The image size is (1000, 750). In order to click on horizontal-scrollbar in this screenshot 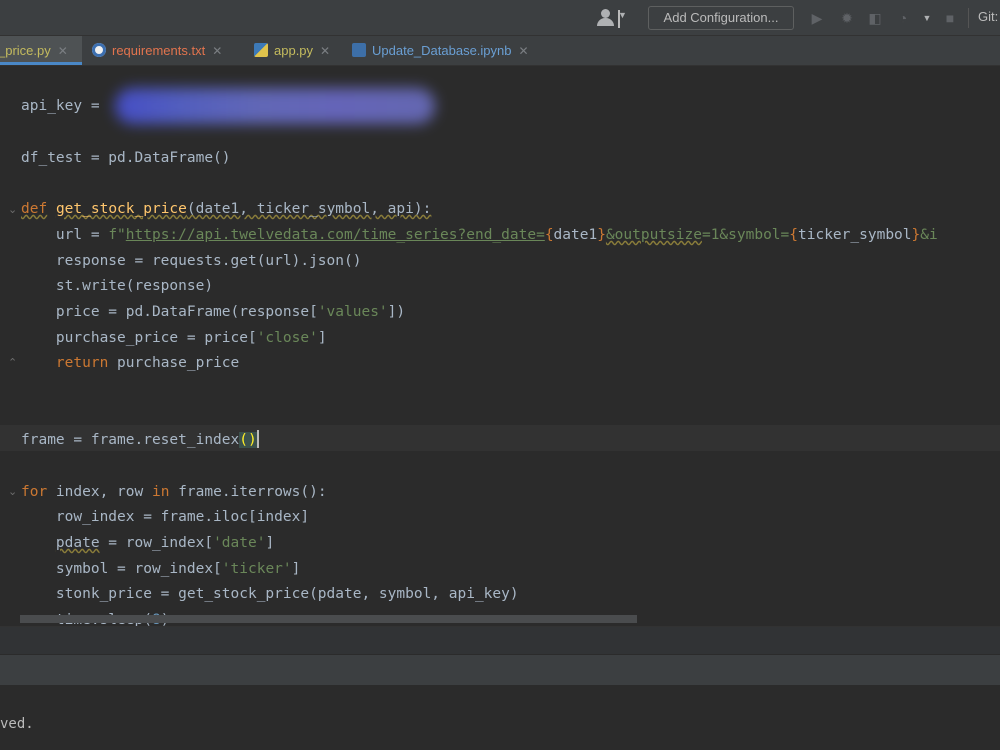, I will do `click(328, 619)`.